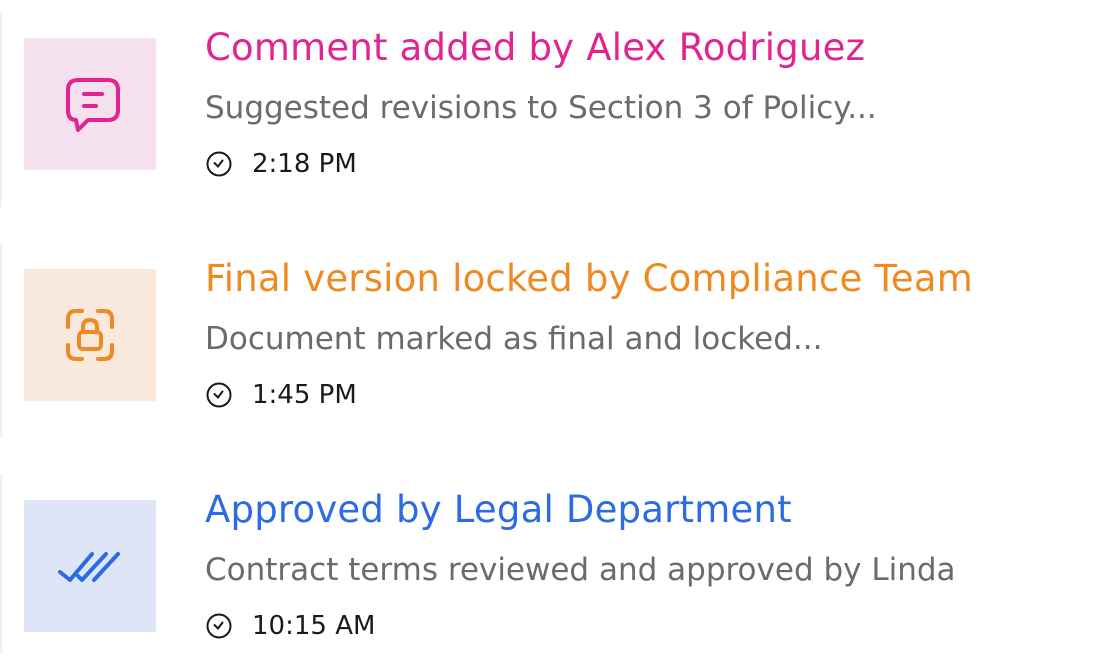 This screenshot has width=1120, height=669. What do you see at coordinates (314, 626) in the screenshot?
I see `activity-time: 10:15 AM` at bounding box center [314, 626].